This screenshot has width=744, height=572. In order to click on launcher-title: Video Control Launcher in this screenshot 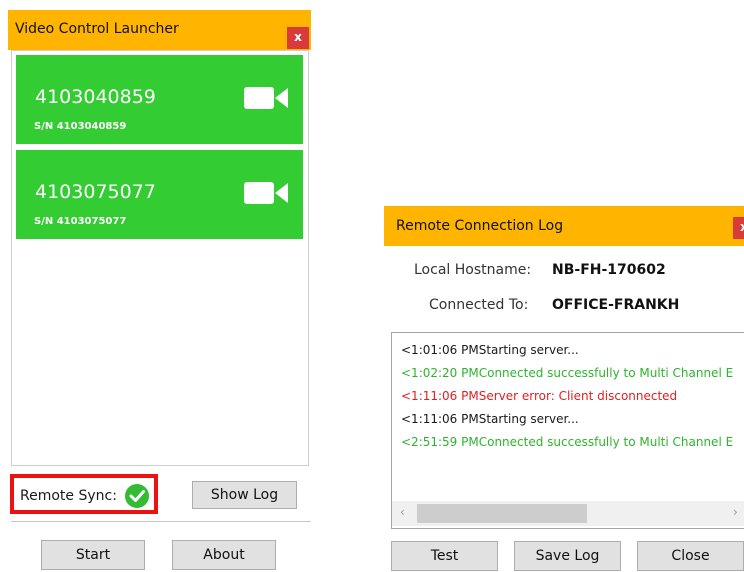, I will do `click(97, 29)`.